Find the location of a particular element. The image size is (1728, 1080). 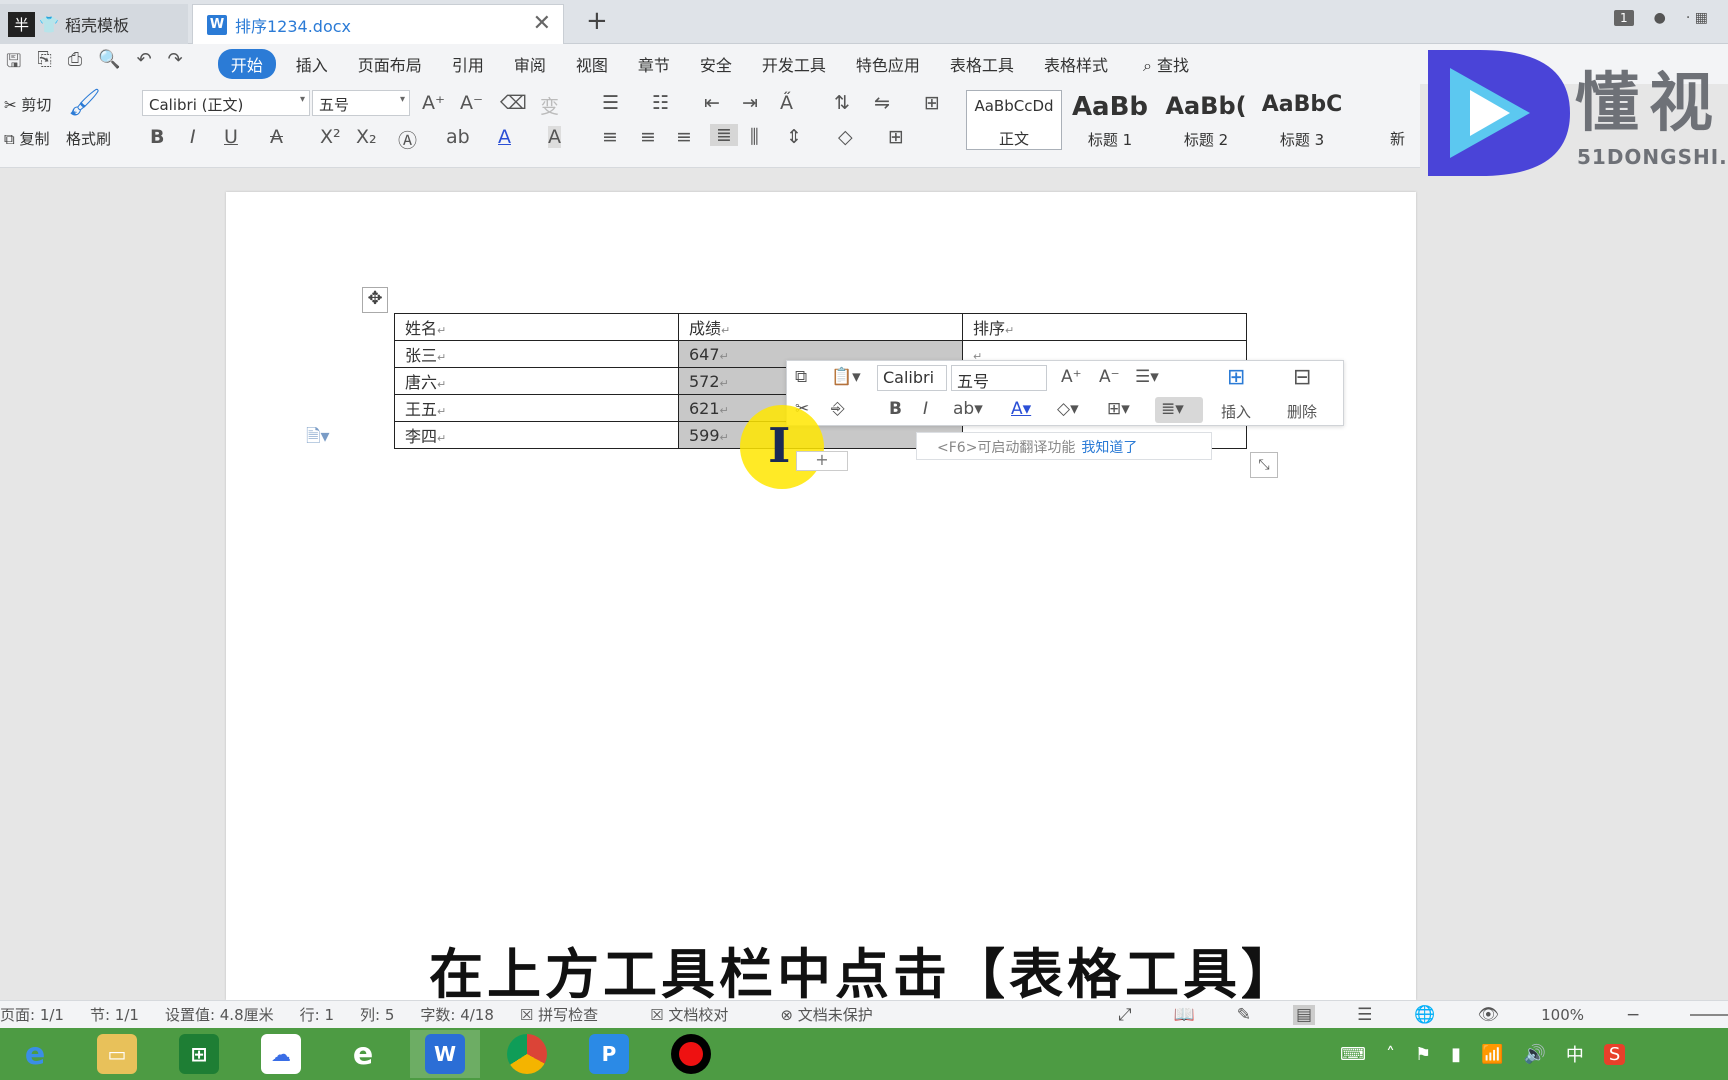

taskbar-chrome is located at coordinates (527, 1054).